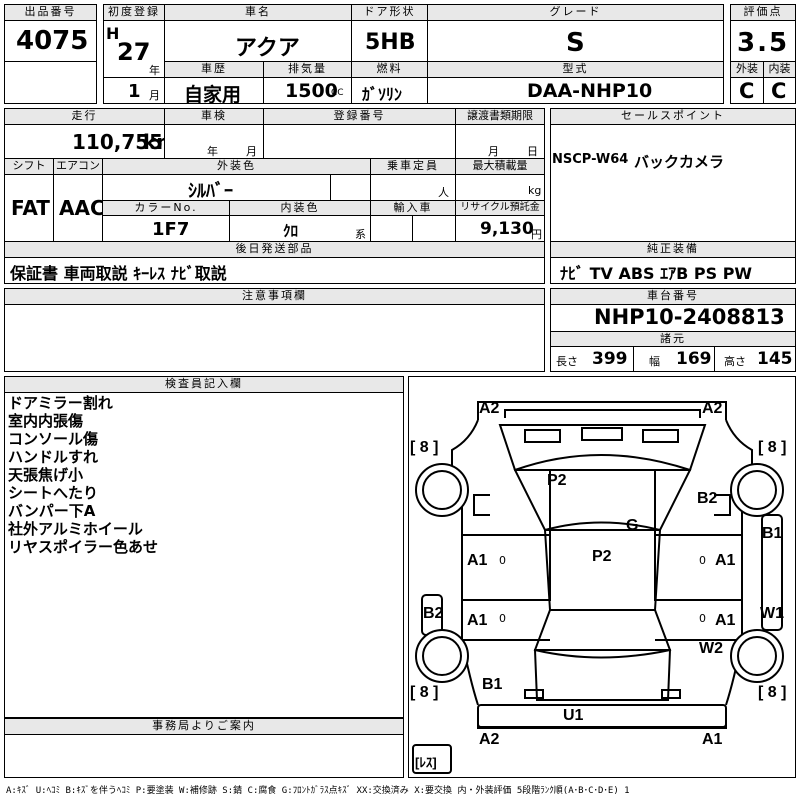 This screenshot has width=800, height=800. What do you see at coordinates (477, 620) in the screenshot?
I see `mark-left-door-rear: A1` at bounding box center [477, 620].